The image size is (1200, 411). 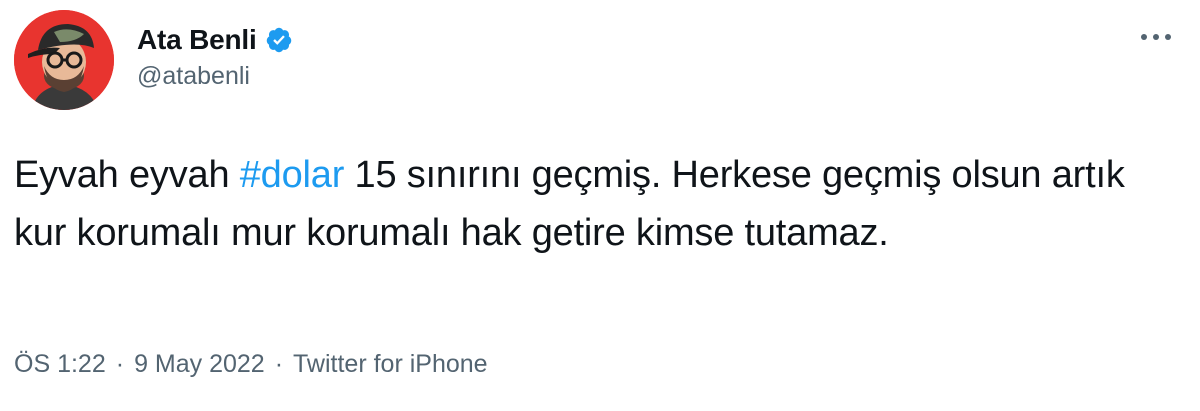 What do you see at coordinates (199, 364) in the screenshot?
I see `tweet-date-link: 9 May 2022` at bounding box center [199, 364].